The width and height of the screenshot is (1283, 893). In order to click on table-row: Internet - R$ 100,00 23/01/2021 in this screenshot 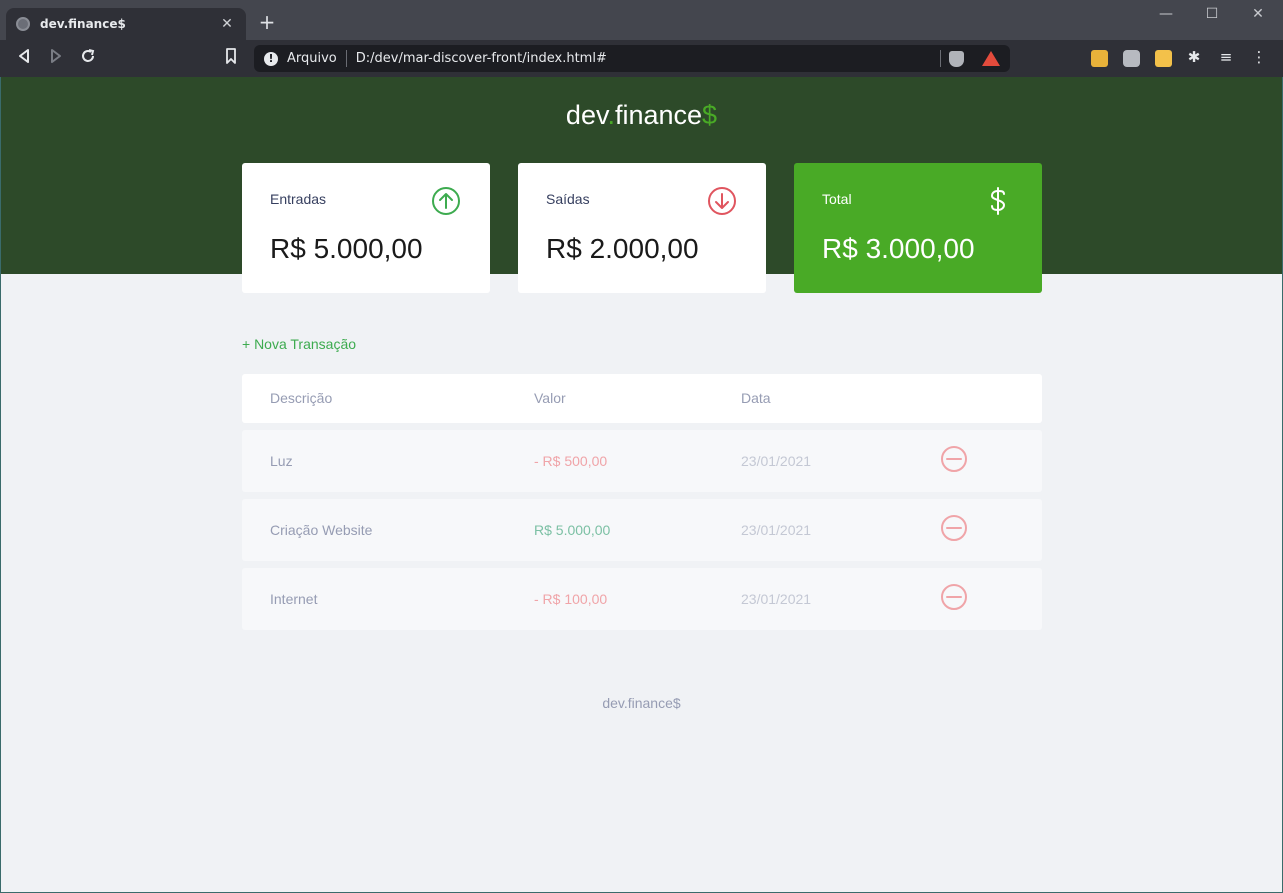, I will do `click(642, 599)`.